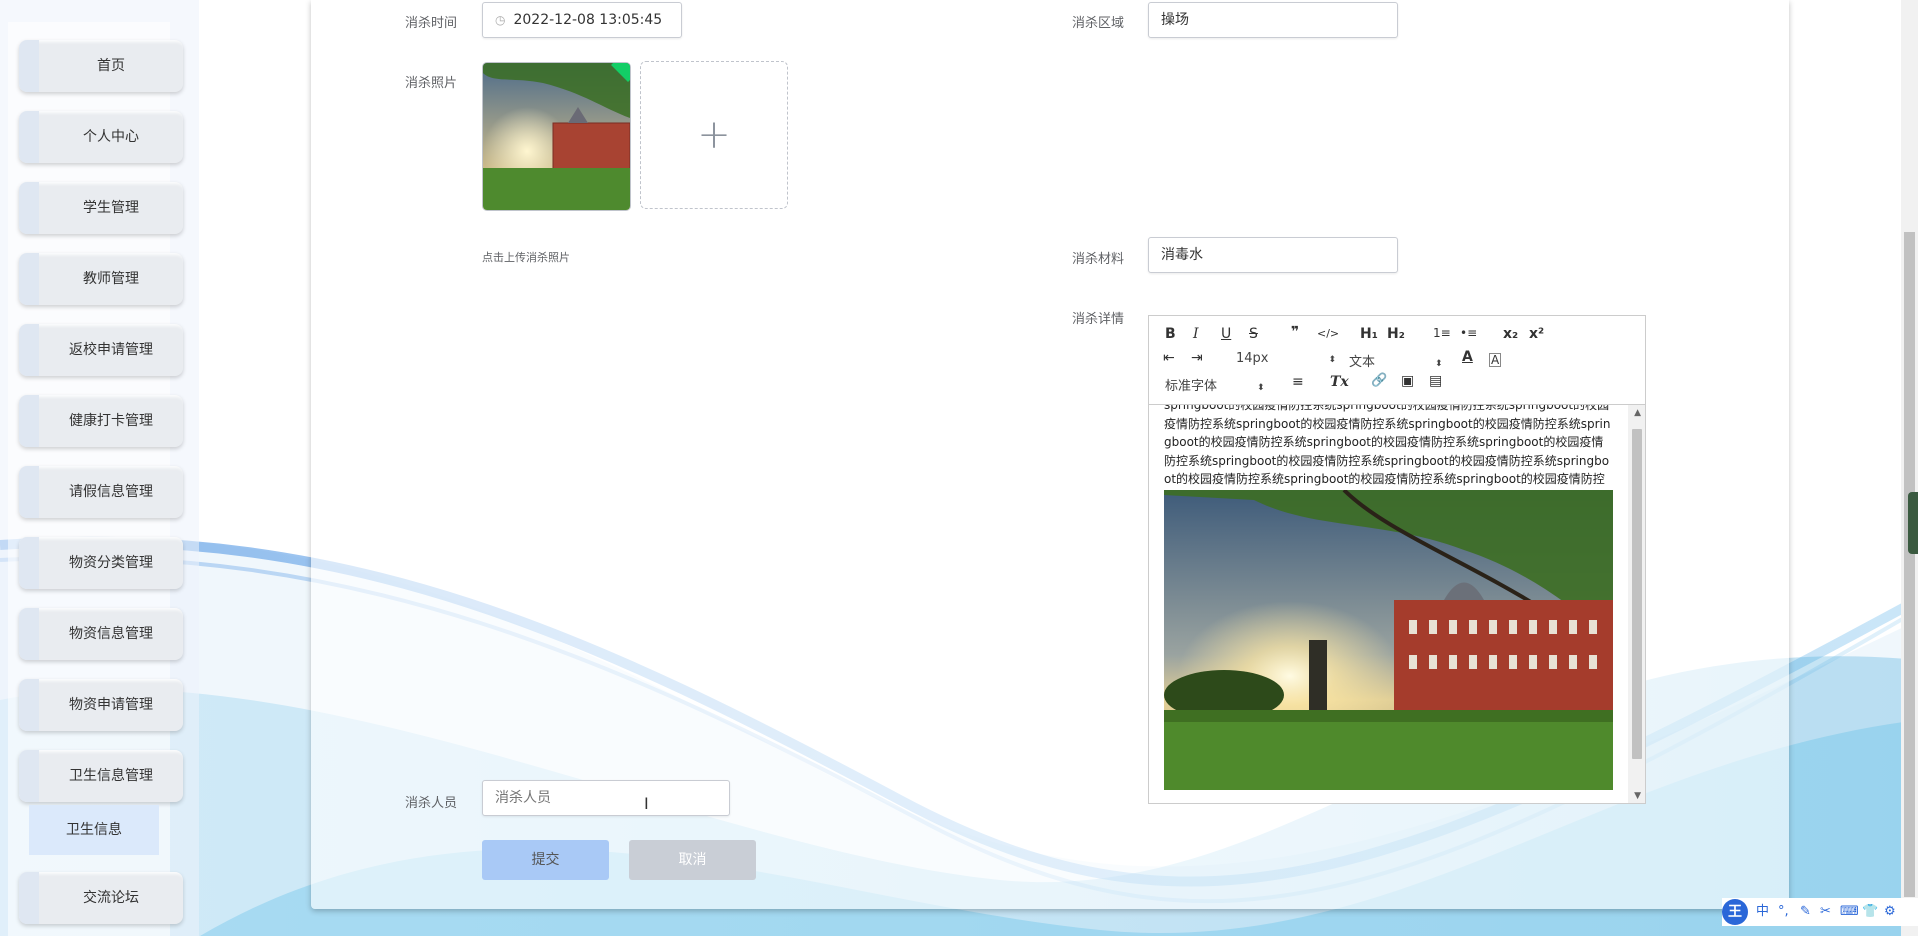 This screenshot has height=936, width=1918. I want to click on sidebar-subitem-hygiene-info: 卫生信息, so click(94, 830).